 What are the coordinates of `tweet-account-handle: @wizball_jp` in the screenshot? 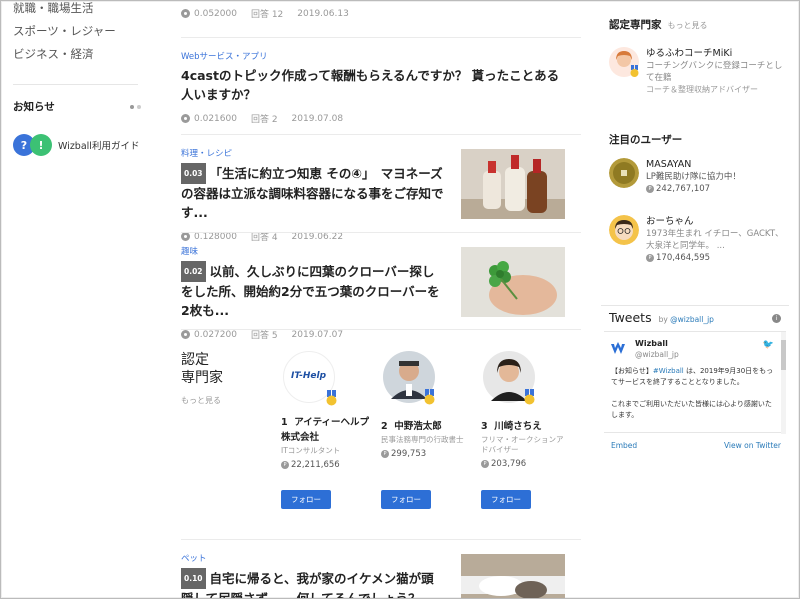 It's located at (657, 354).